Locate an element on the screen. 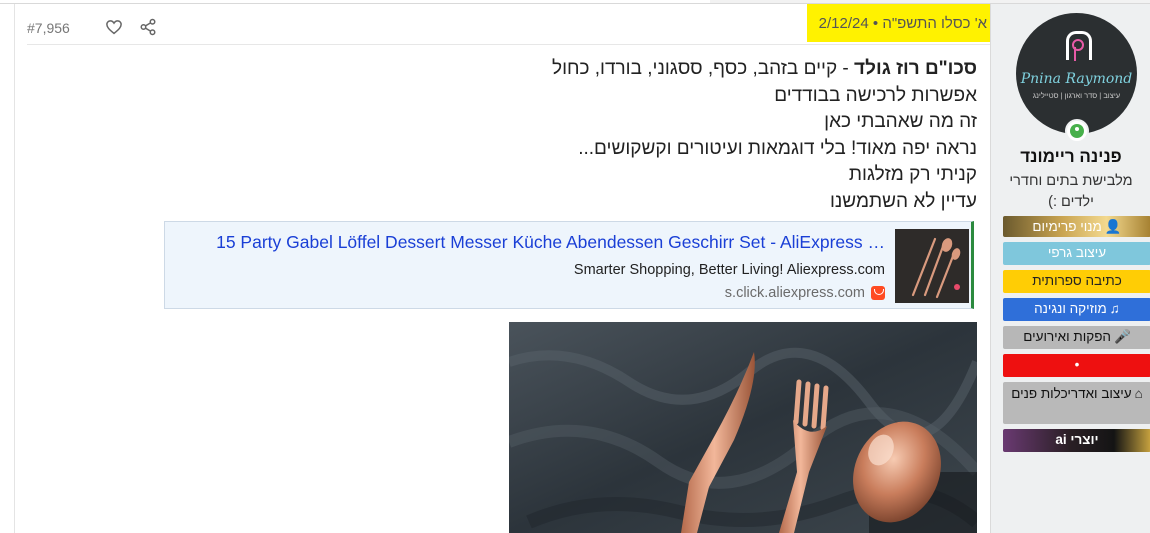  badge-label: עיצוב גרפי is located at coordinates (1077, 252).